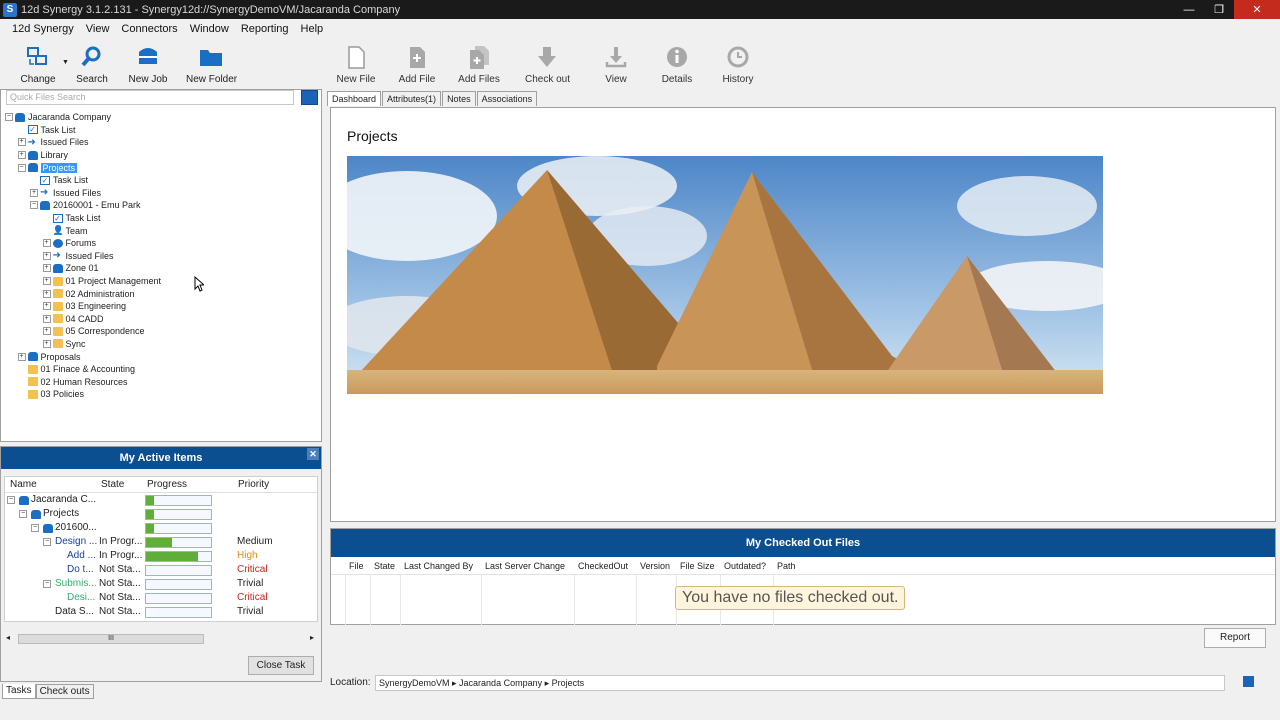 The width and height of the screenshot is (1280, 720). Describe the element at coordinates (92, 64) in the screenshot. I see `search-button: Search` at that location.